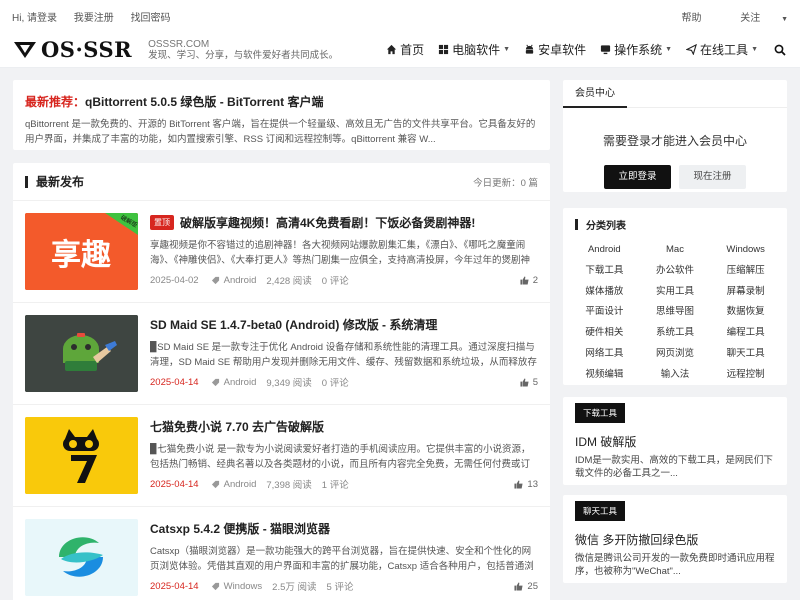 The image size is (800, 600). What do you see at coordinates (745, 250) in the screenshot?
I see `category-link: Windows` at bounding box center [745, 250].